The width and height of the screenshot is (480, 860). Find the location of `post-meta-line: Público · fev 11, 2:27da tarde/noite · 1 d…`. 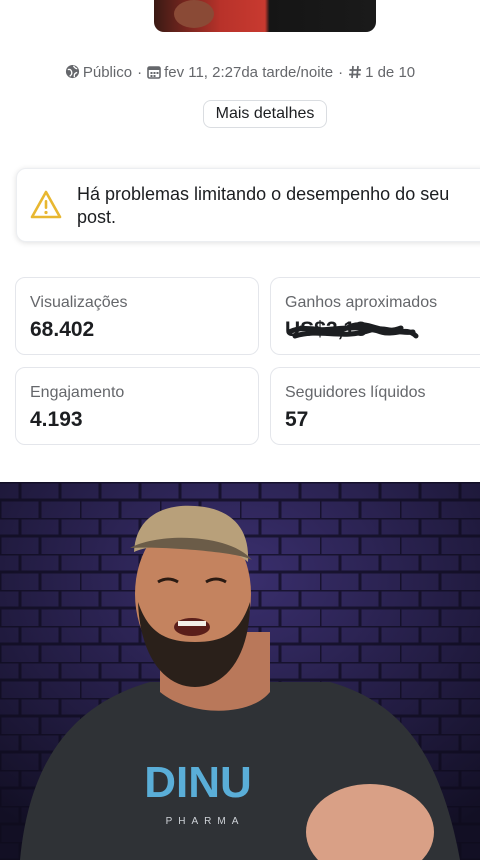

post-meta-line: Público · fev 11, 2:27da tarde/noite · 1 d… is located at coordinates (240, 73).